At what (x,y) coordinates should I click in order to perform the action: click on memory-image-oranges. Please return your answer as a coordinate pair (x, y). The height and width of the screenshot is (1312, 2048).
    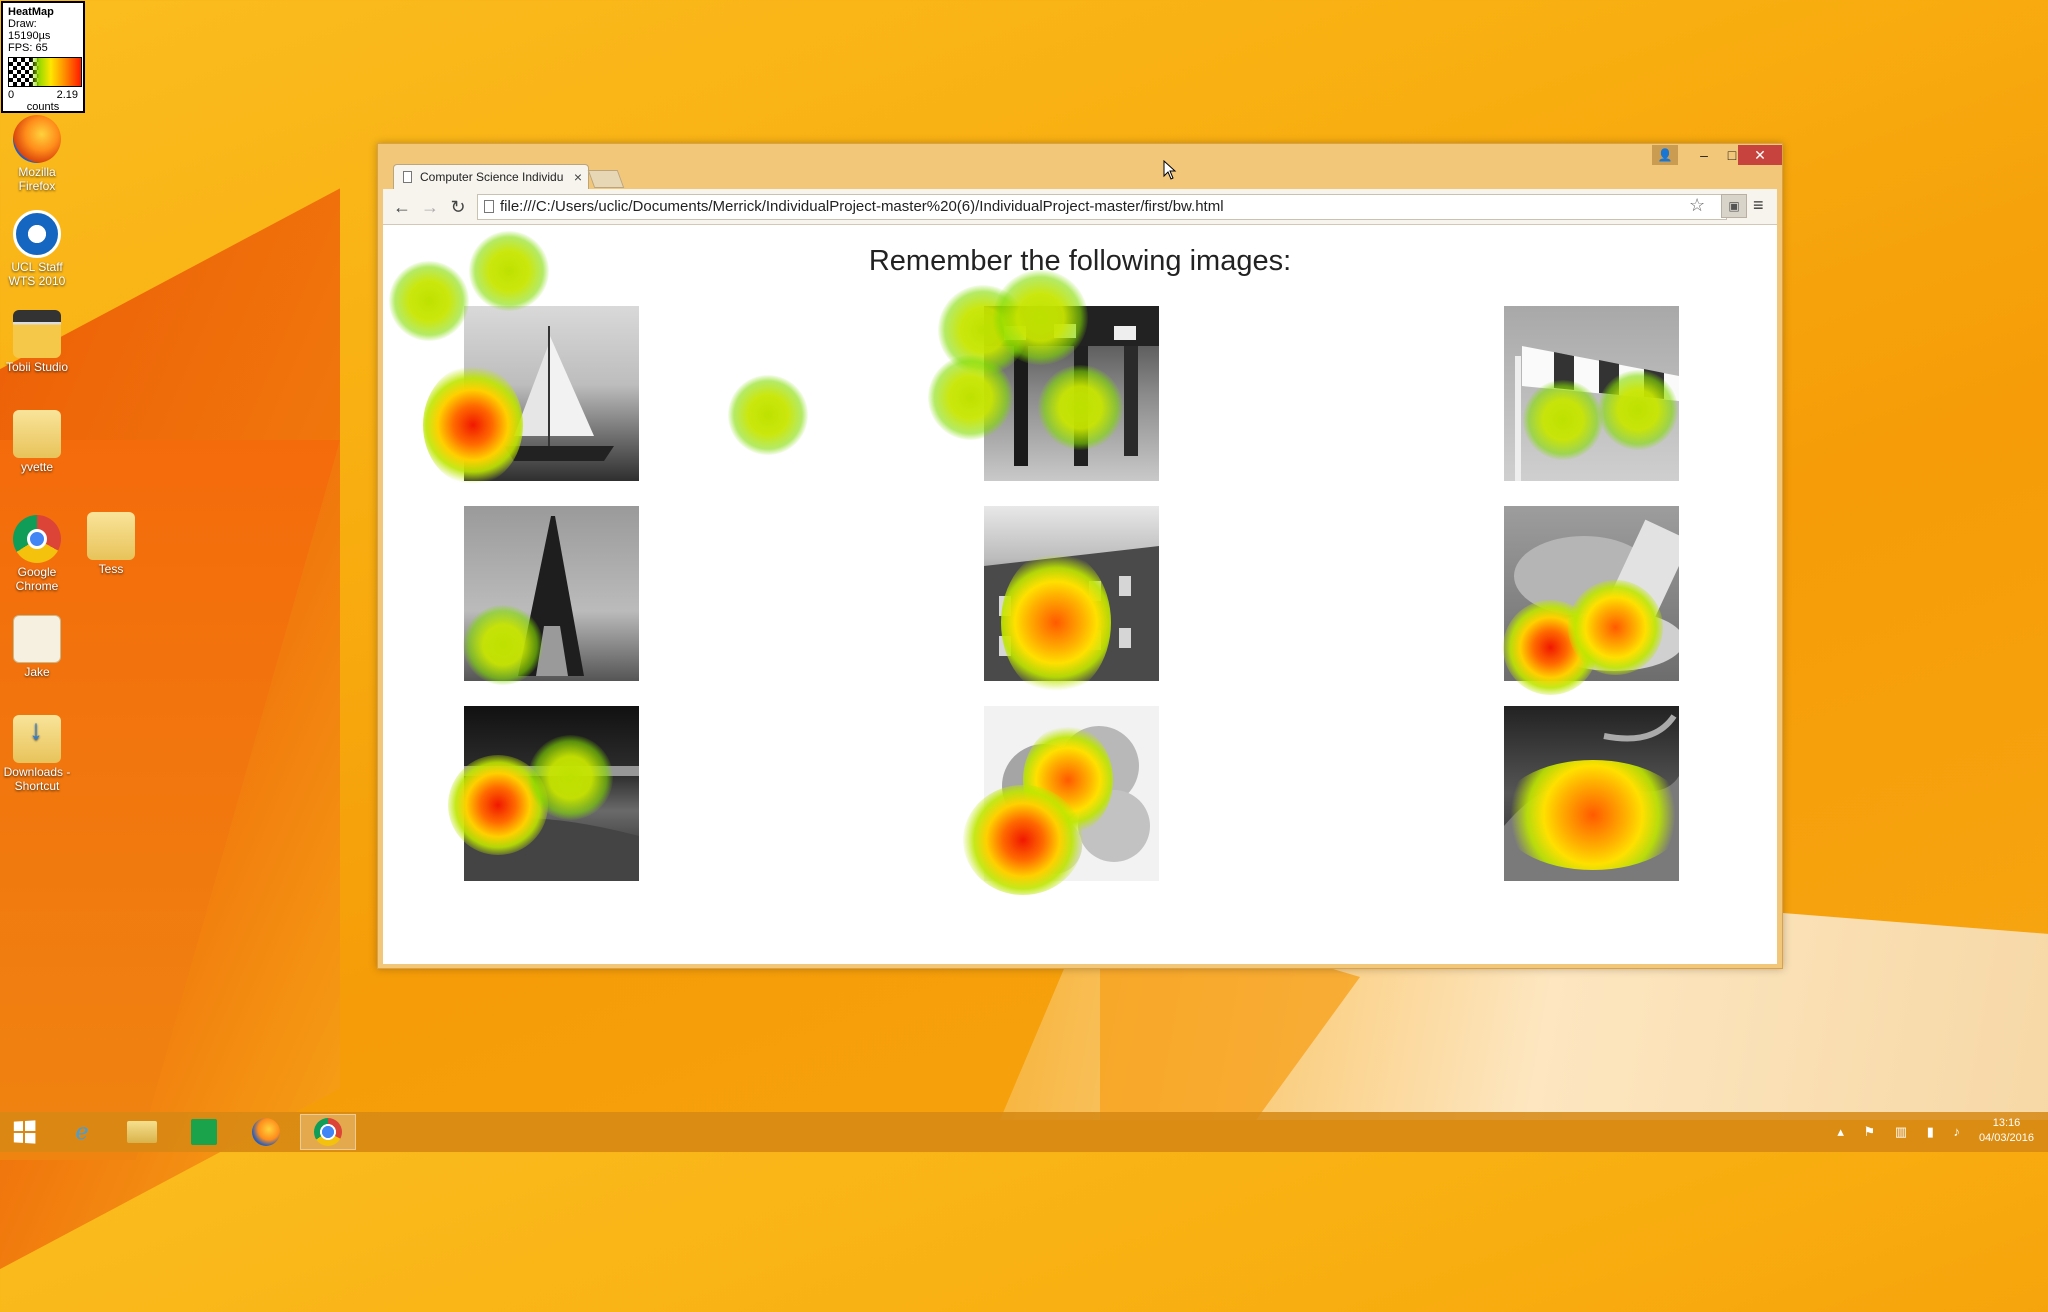
    Looking at the image, I should click on (1071, 793).